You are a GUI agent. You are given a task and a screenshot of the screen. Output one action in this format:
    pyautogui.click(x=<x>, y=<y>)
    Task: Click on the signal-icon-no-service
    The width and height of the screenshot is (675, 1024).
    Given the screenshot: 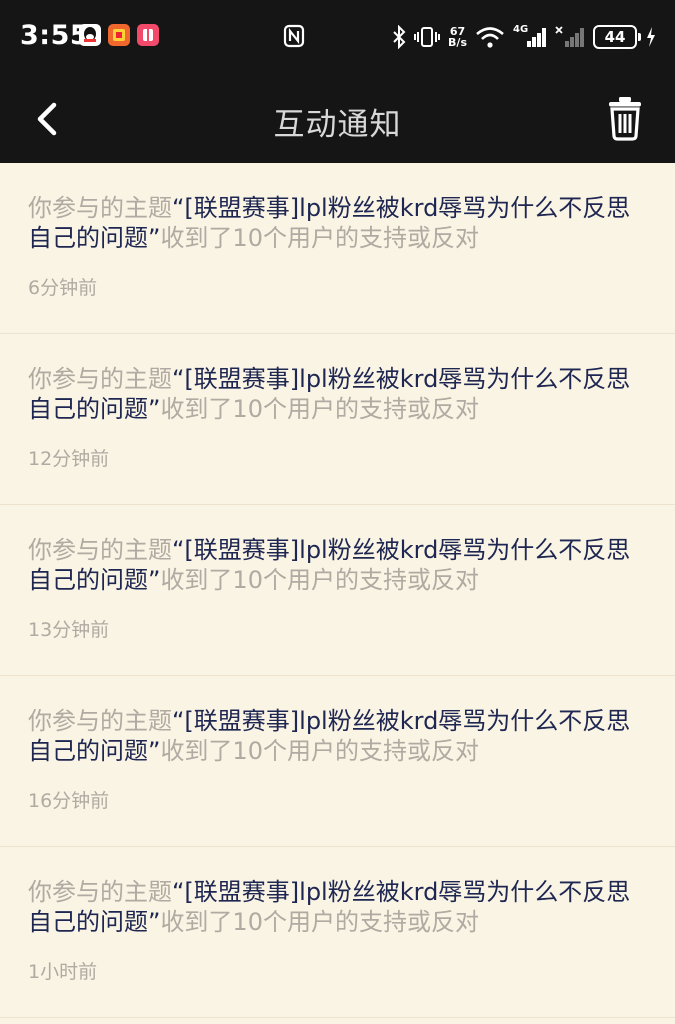 What is the action you would take?
    pyautogui.click(x=569, y=36)
    